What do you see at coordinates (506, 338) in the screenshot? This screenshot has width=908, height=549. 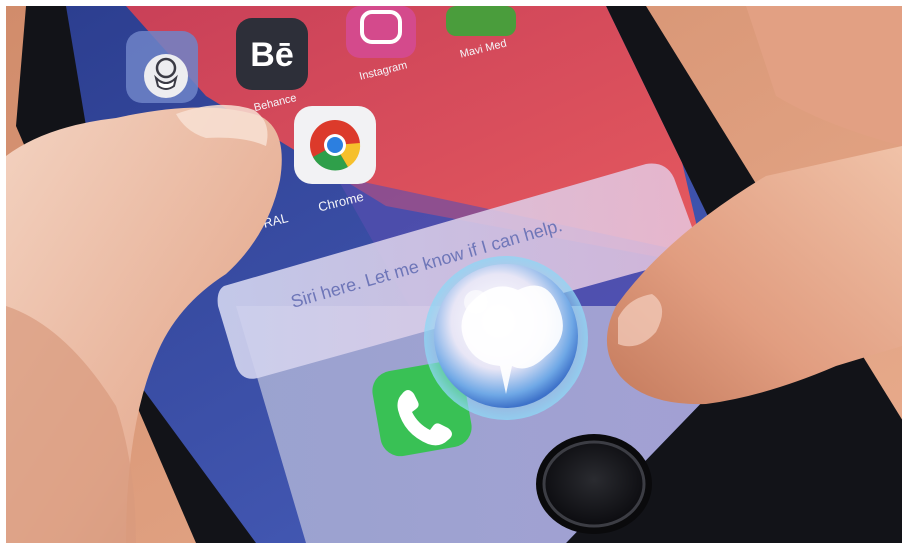 I see `siri-orb-icon` at bounding box center [506, 338].